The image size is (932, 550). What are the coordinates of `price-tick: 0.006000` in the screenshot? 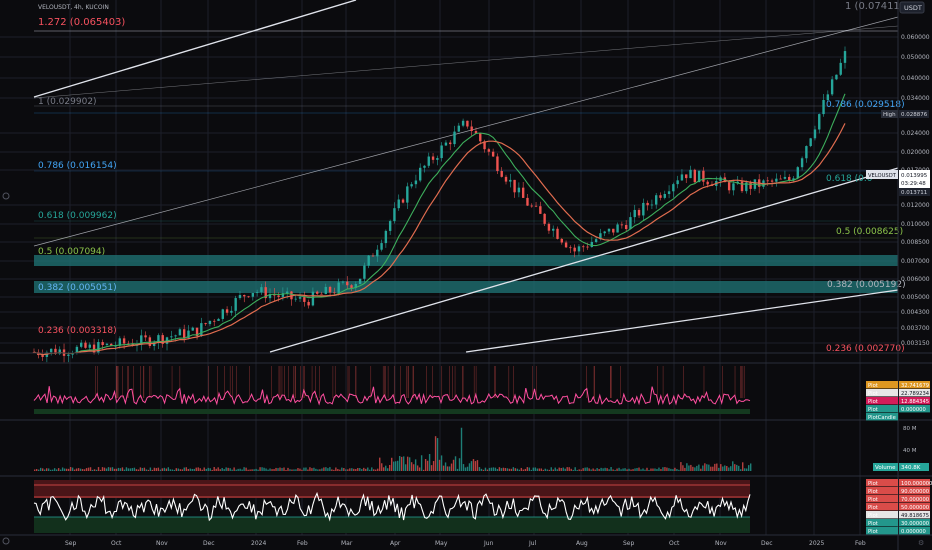 It's located at (915, 279).